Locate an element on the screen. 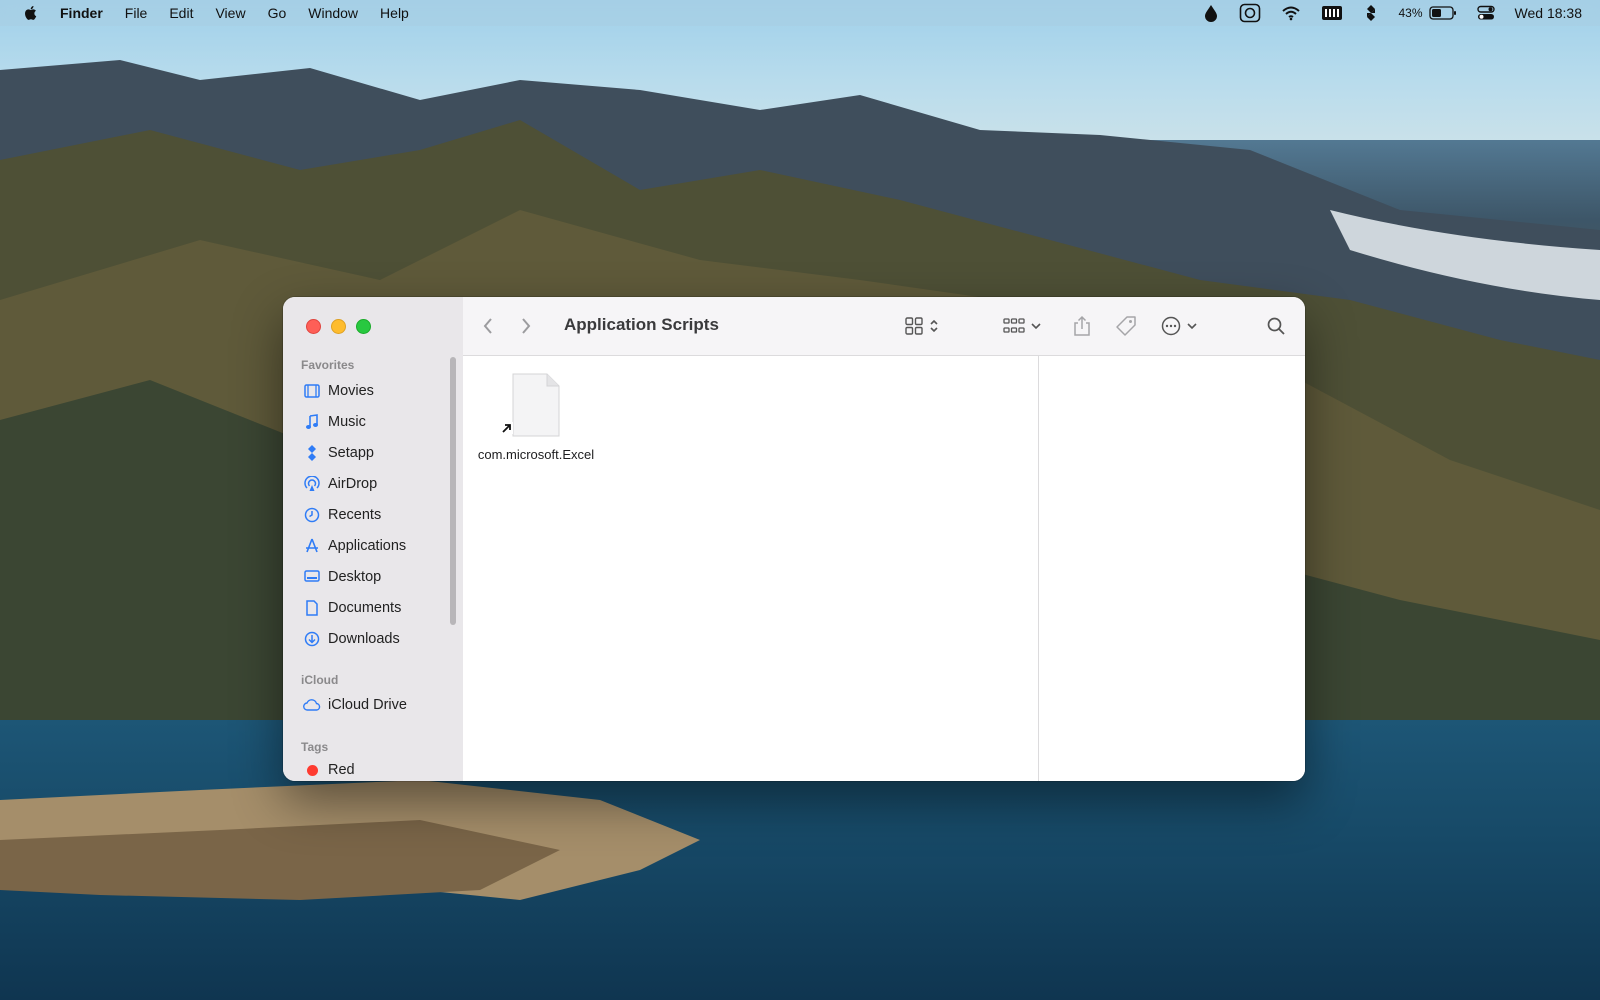 The height and width of the screenshot is (1000, 1600). forward-button is located at coordinates (526, 326).